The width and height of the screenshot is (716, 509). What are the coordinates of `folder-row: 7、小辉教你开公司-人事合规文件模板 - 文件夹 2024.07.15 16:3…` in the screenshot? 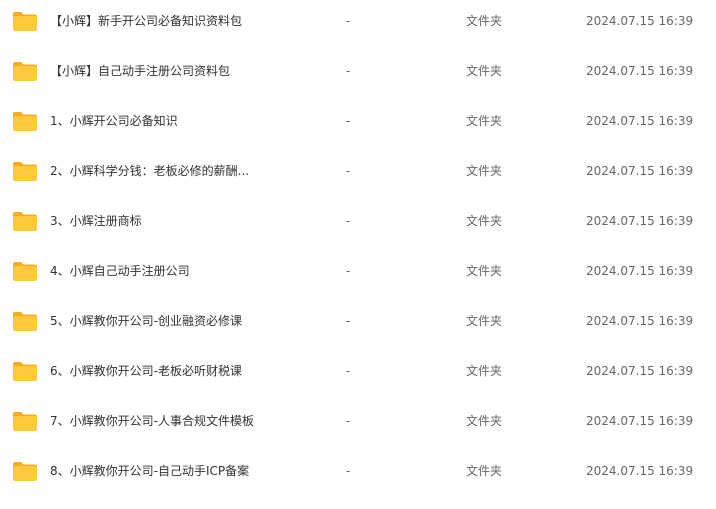 It's located at (358, 425).